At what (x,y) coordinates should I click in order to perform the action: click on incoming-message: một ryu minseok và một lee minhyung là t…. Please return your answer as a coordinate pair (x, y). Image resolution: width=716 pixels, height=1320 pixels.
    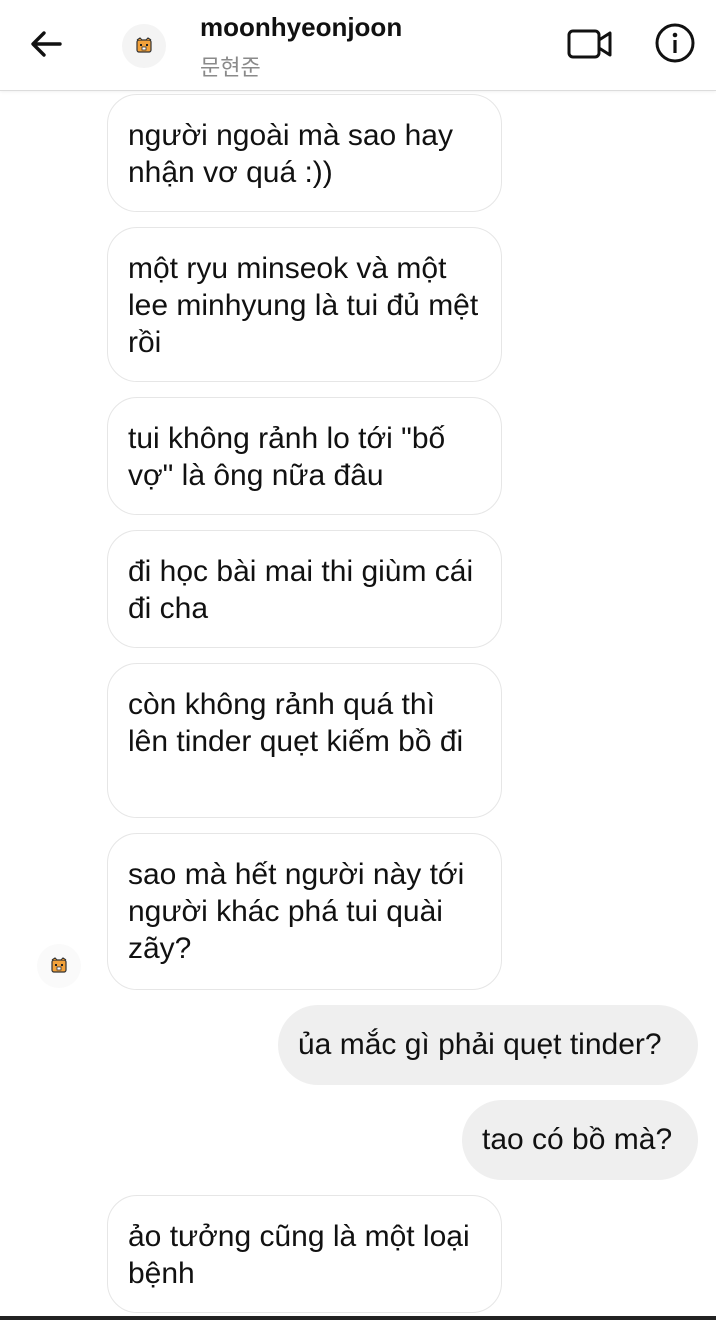
    Looking at the image, I should click on (304, 304).